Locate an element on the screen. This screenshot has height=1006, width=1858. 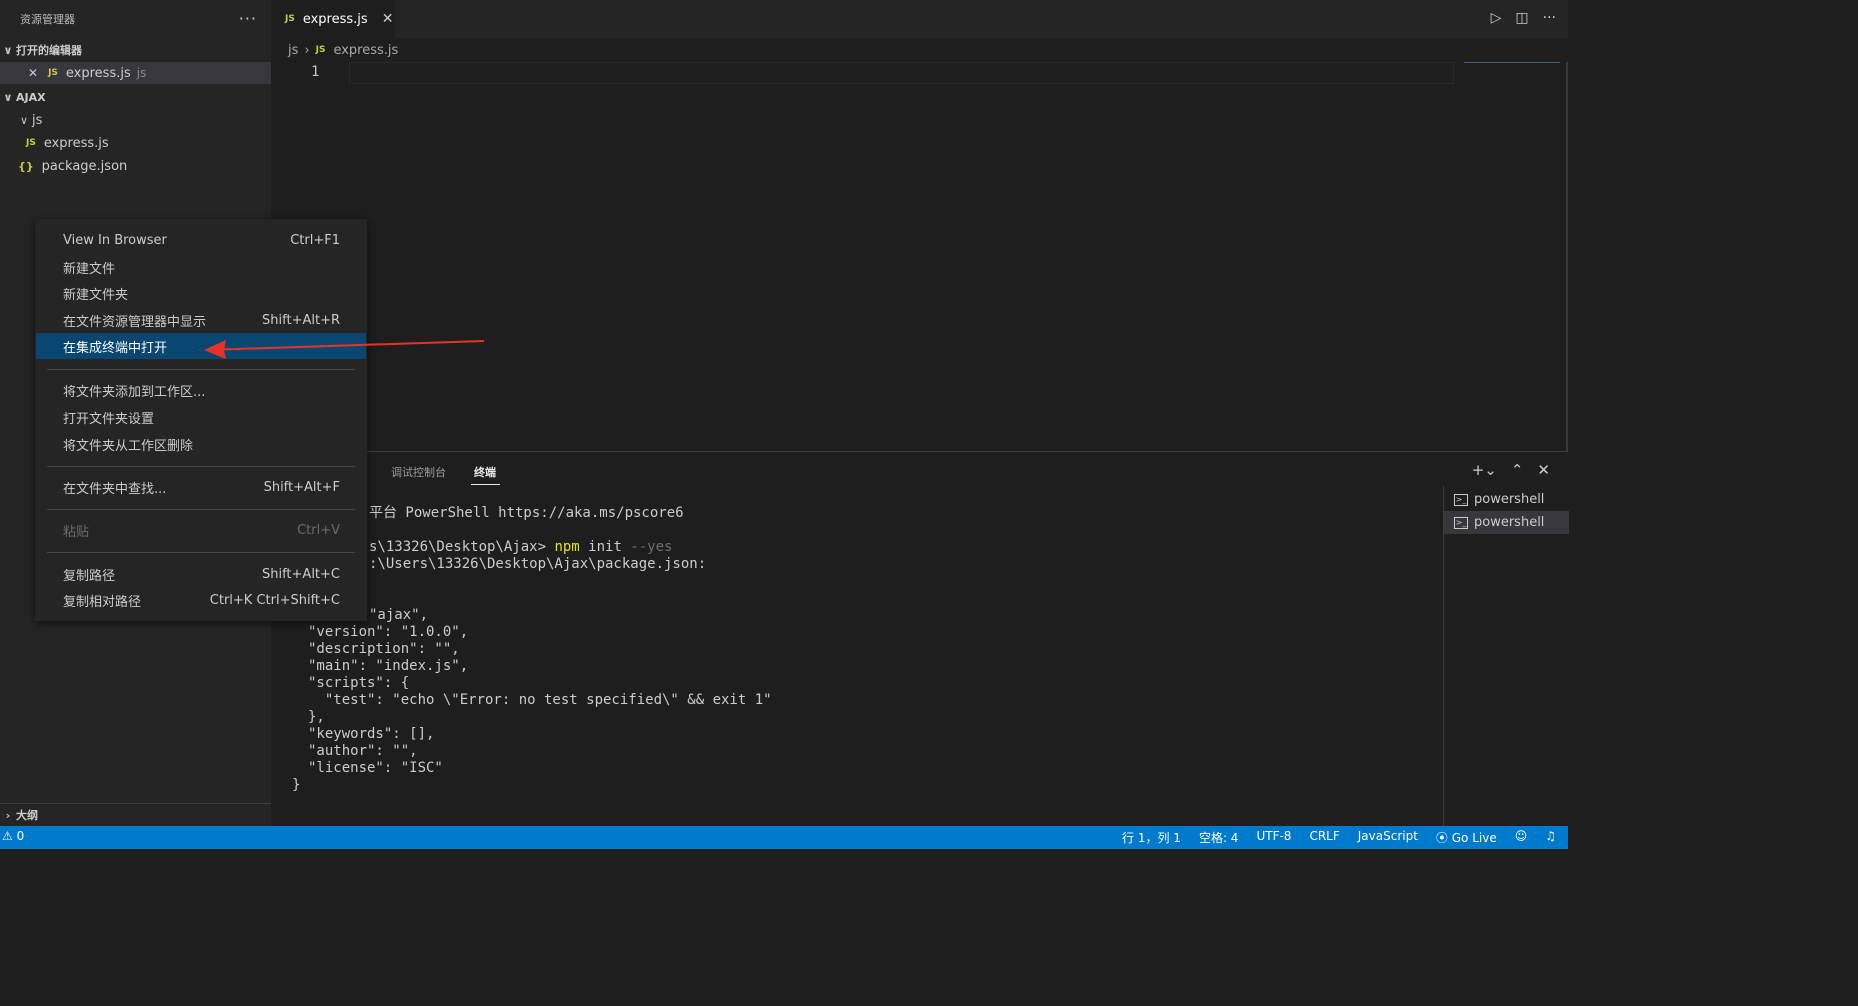
current-line-highlight is located at coordinates (901, 73).